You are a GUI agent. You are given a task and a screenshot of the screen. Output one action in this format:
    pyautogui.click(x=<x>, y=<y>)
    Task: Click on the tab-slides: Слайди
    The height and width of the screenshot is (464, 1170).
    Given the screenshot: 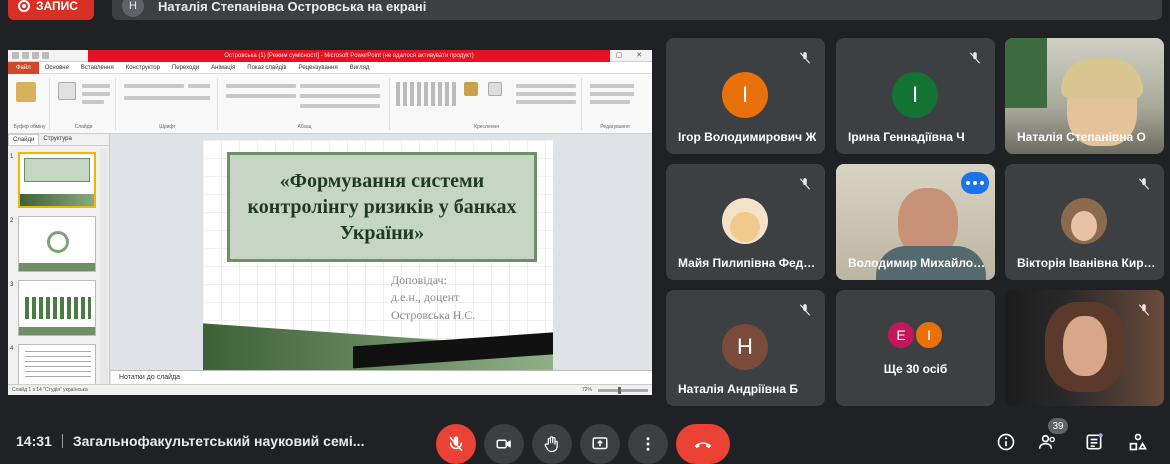 What is the action you would take?
    pyautogui.click(x=24, y=139)
    